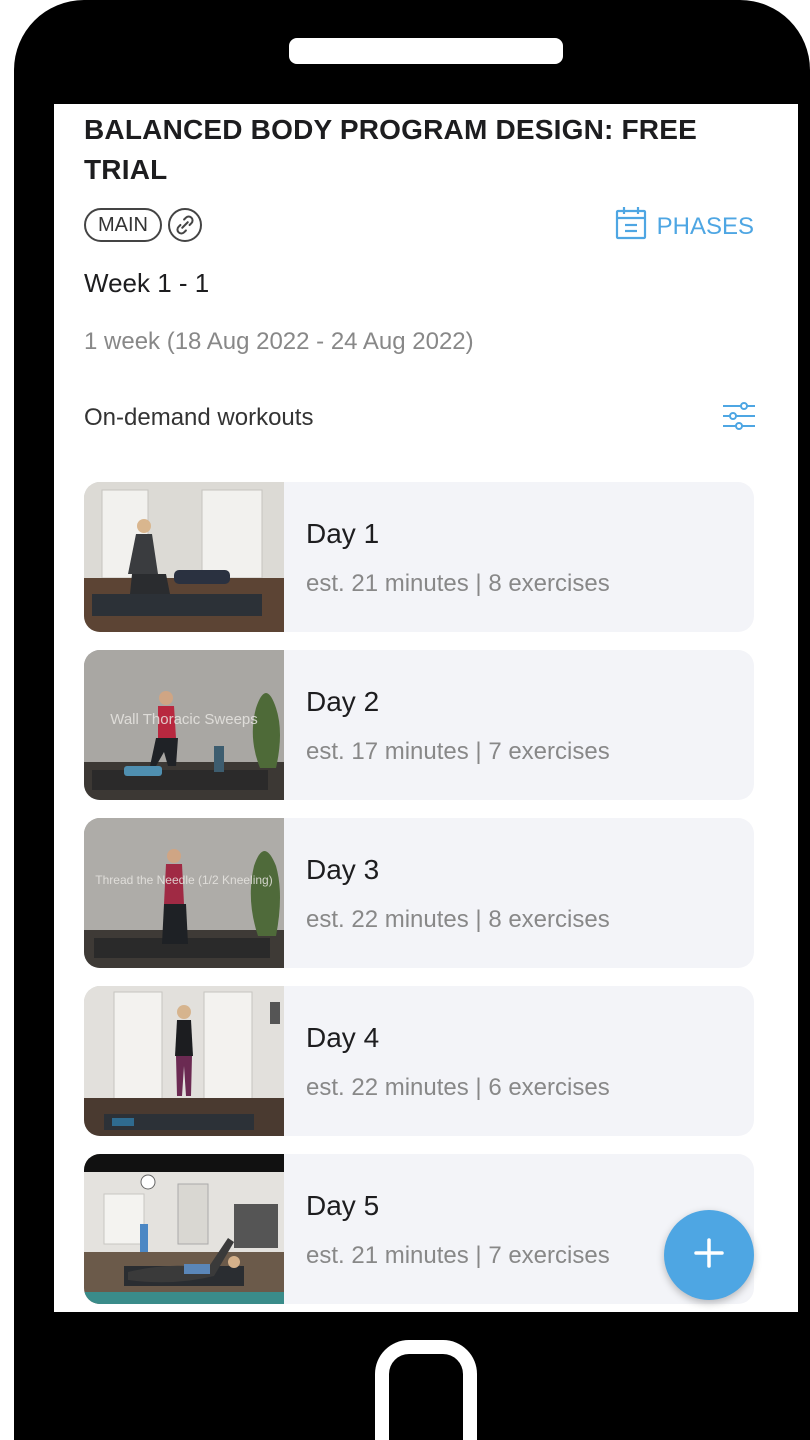 Image resolution: width=810 pixels, height=1440 pixels. What do you see at coordinates (343, 701) in the screenshot?
I see `workout-day-label: Day 2` at bounding box center [343, 701].